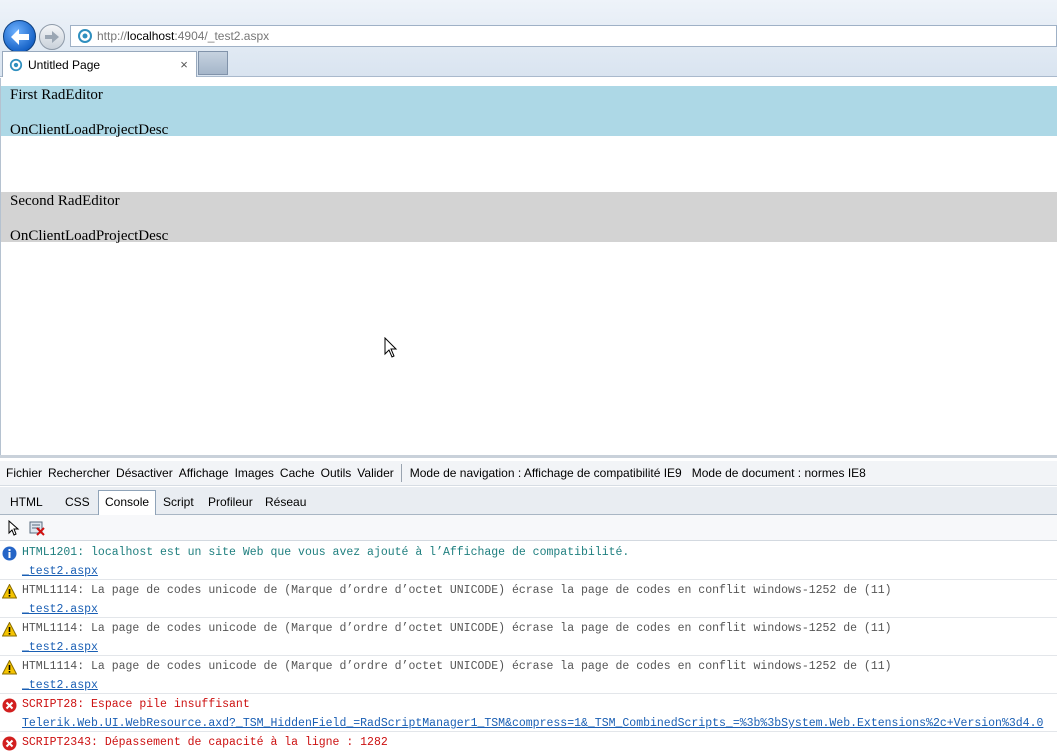 The image size is (1057, 756). Describe the element at coordinates (136, 704) in the screenshot. I see `message-text: SCRIPT28: Espace pile insuffisant` at that location.